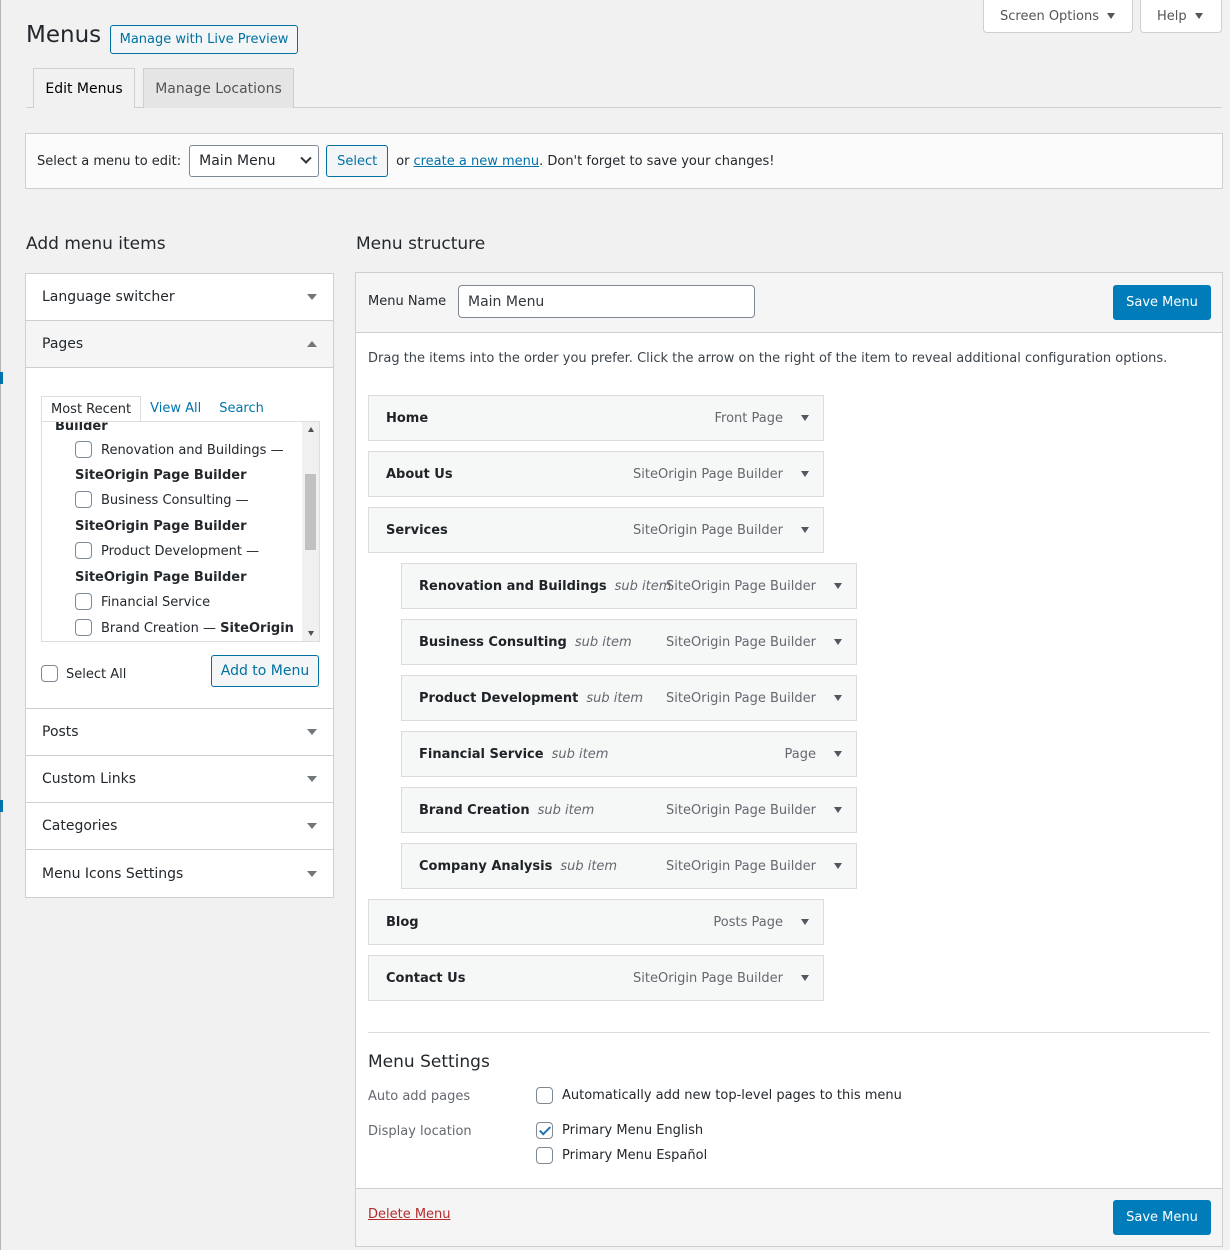 This screenshot has width=1230, height=1250. What do you see at coordinates (175, 409) in the screenshot?
I see `tab-view-all: View All` at bounding box center [175, 409].